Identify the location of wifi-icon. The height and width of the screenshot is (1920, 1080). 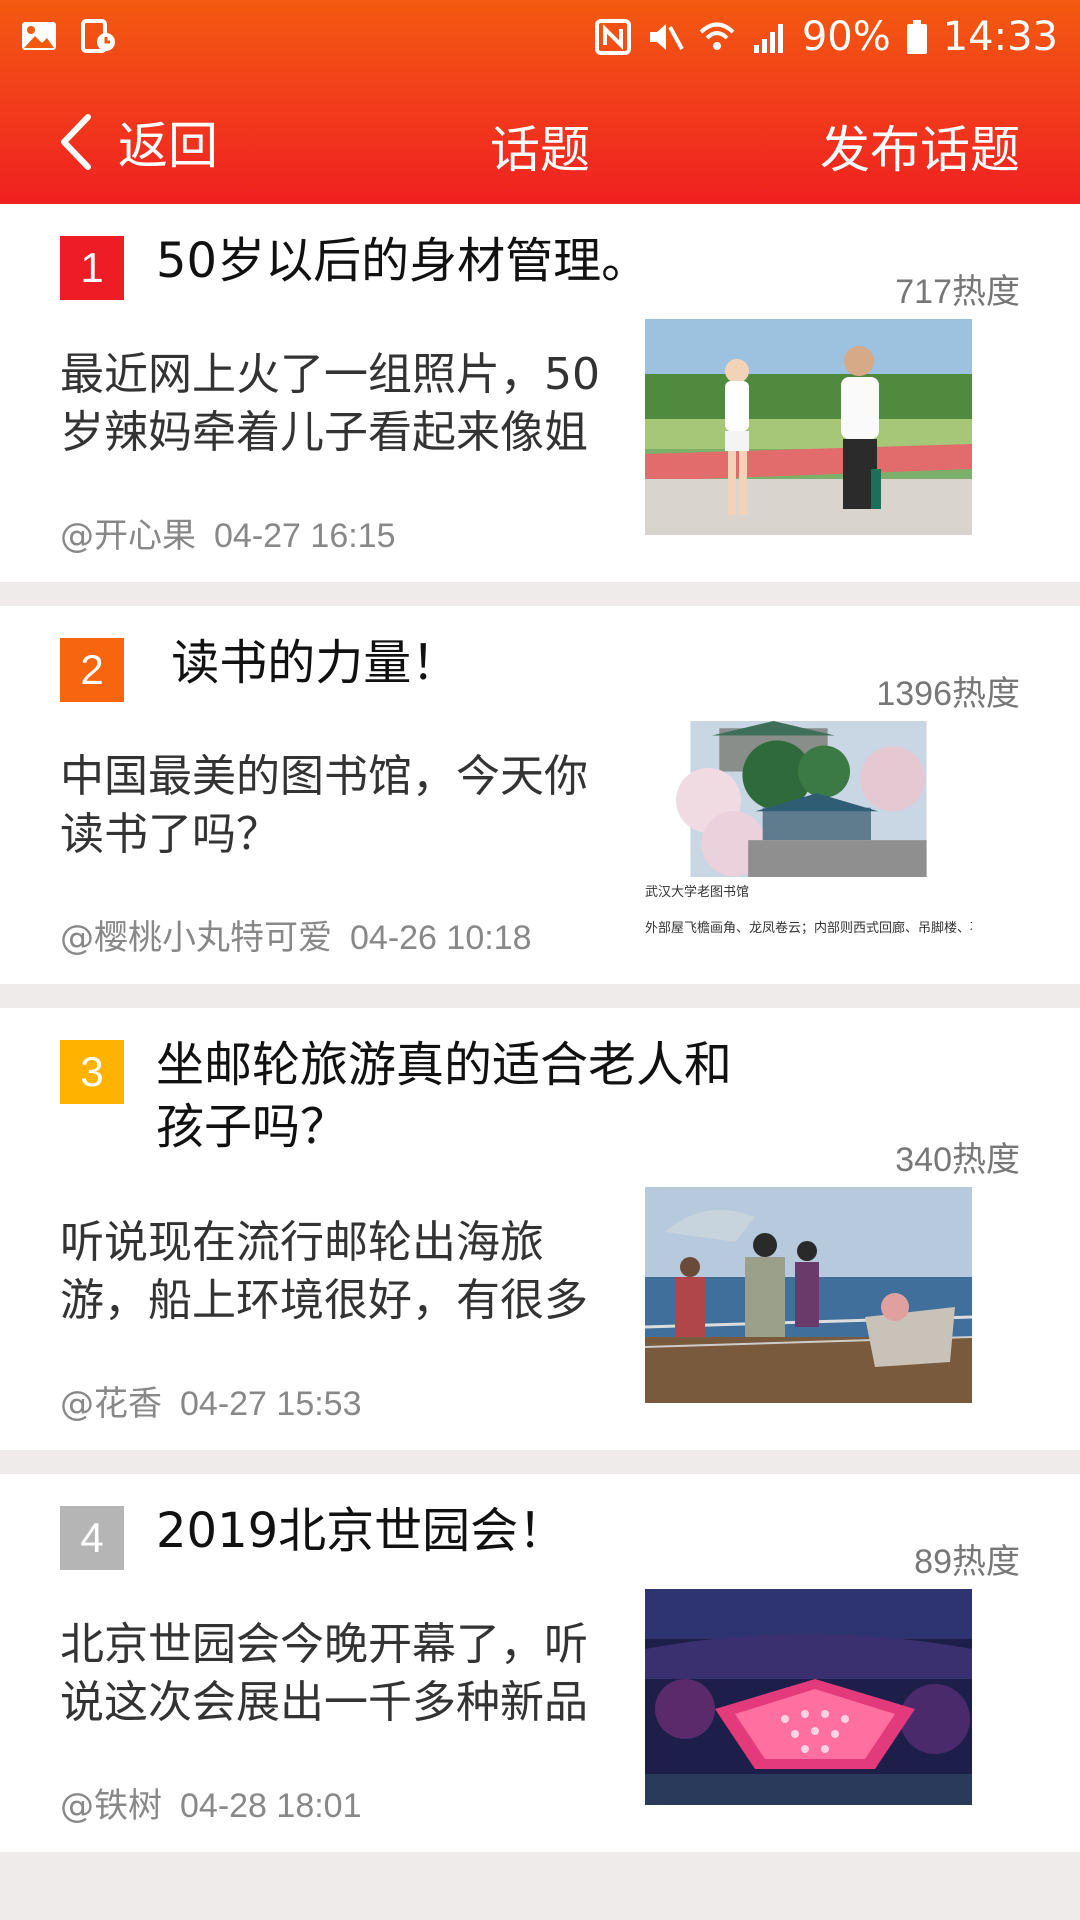
(717, 36).